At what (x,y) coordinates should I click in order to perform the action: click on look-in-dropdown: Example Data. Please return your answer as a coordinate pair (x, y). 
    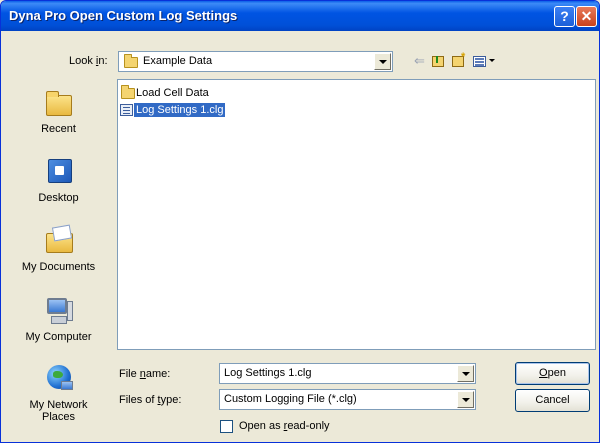
    Looking at the image, I should click on (255, 61).